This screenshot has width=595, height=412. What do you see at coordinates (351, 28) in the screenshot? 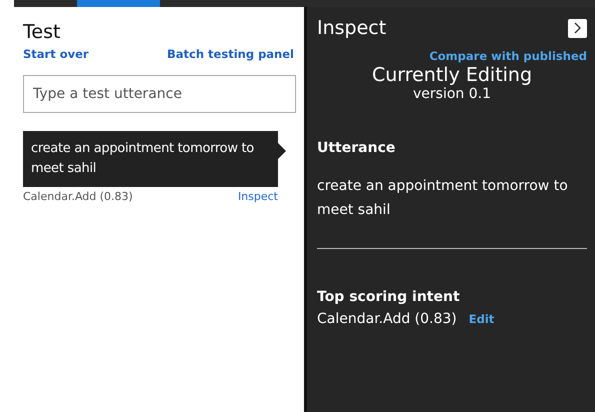
I see `panel-title: Inspect` at bounding box center [351, 28].